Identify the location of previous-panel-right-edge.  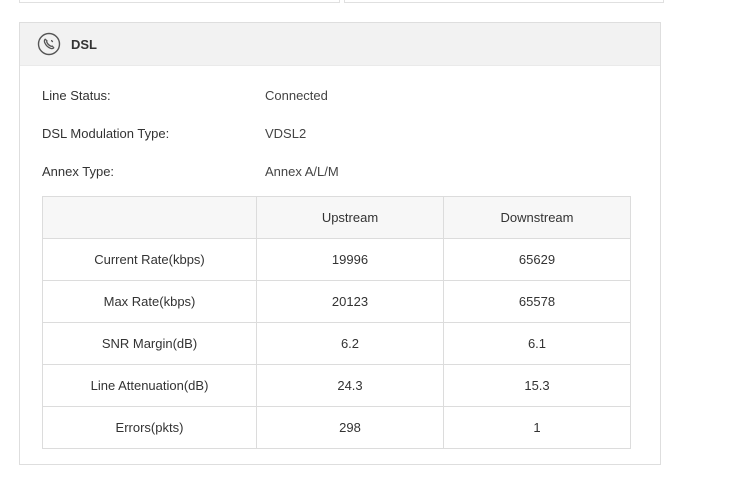
(504, 1).